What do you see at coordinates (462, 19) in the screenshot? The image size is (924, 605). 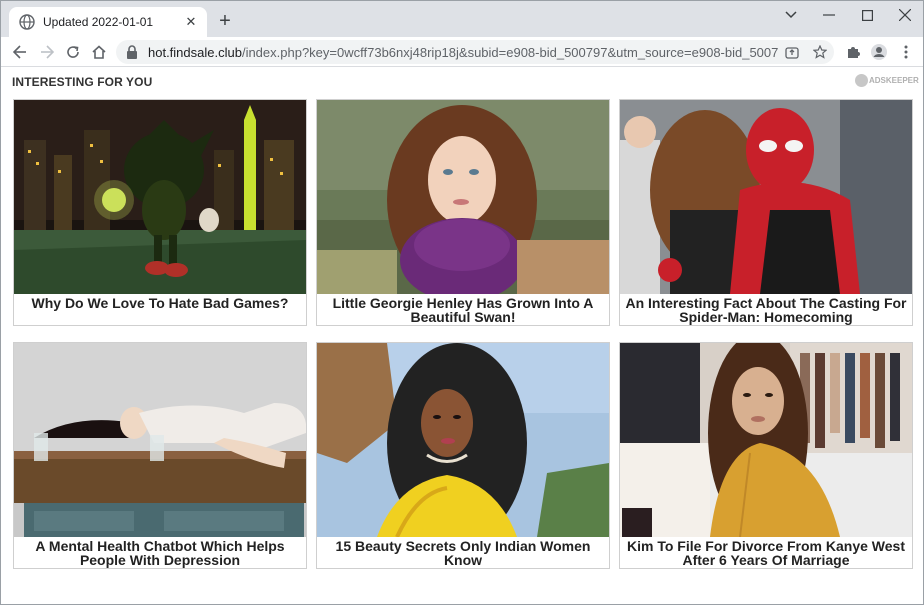 I see `title-bar: Updated 2022-01-01 ✕ +` at bounding box center [462, 19].